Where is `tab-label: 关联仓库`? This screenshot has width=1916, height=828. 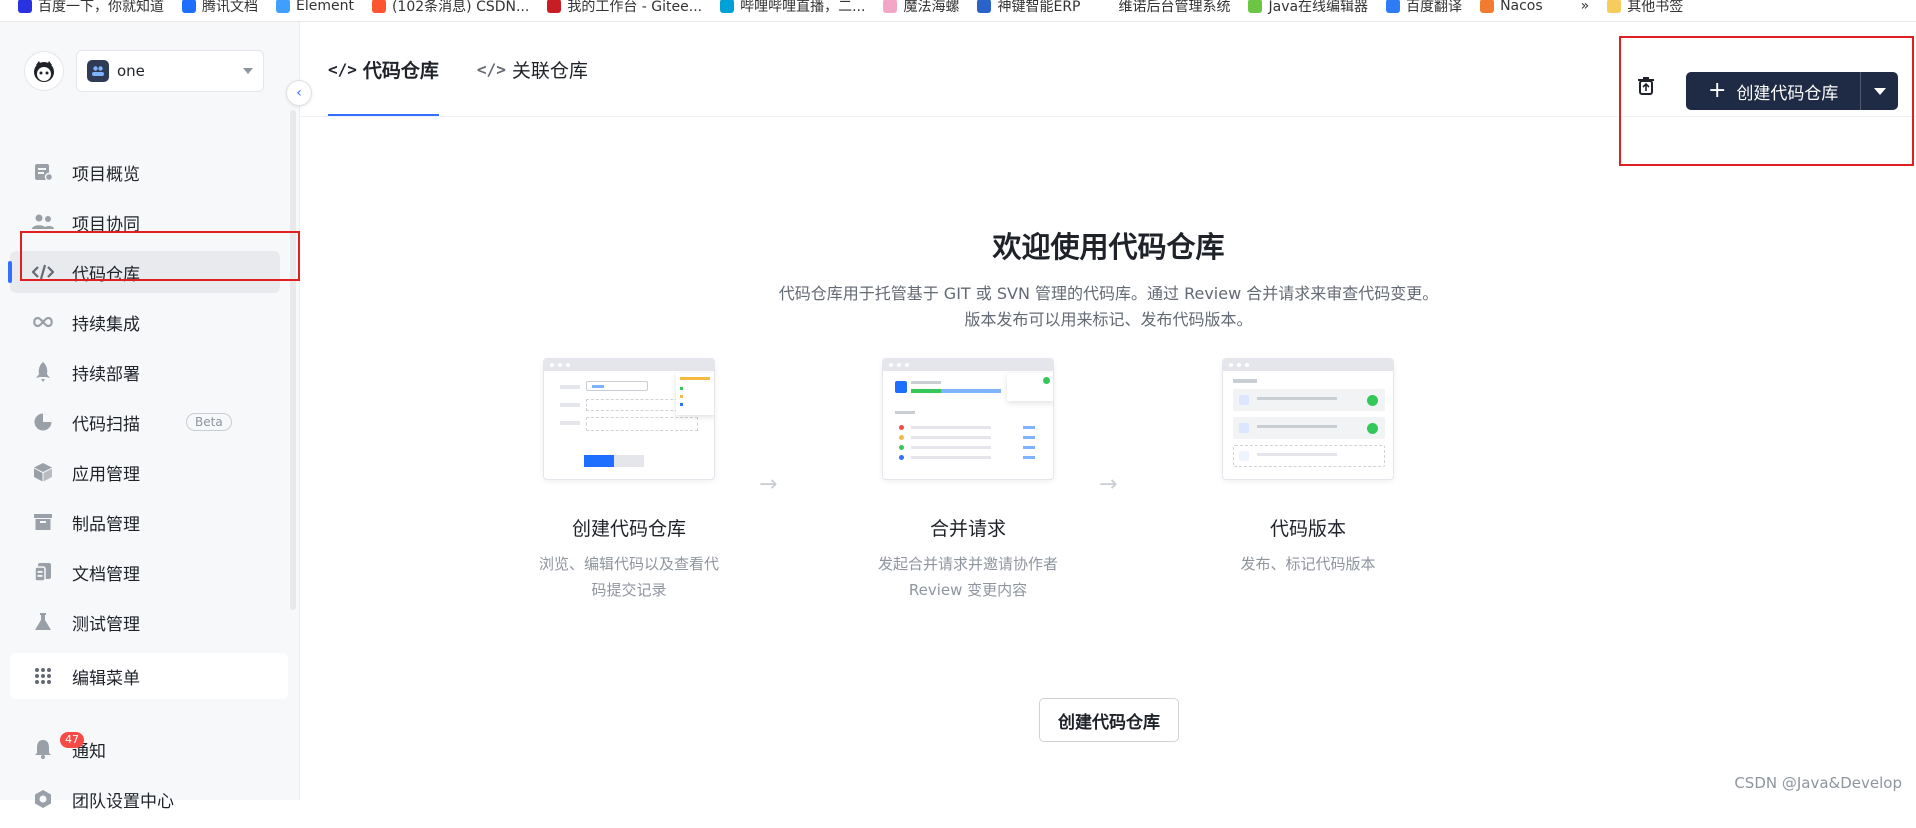 tab-label: 关联仓库 is located at coordinates (549, 70).